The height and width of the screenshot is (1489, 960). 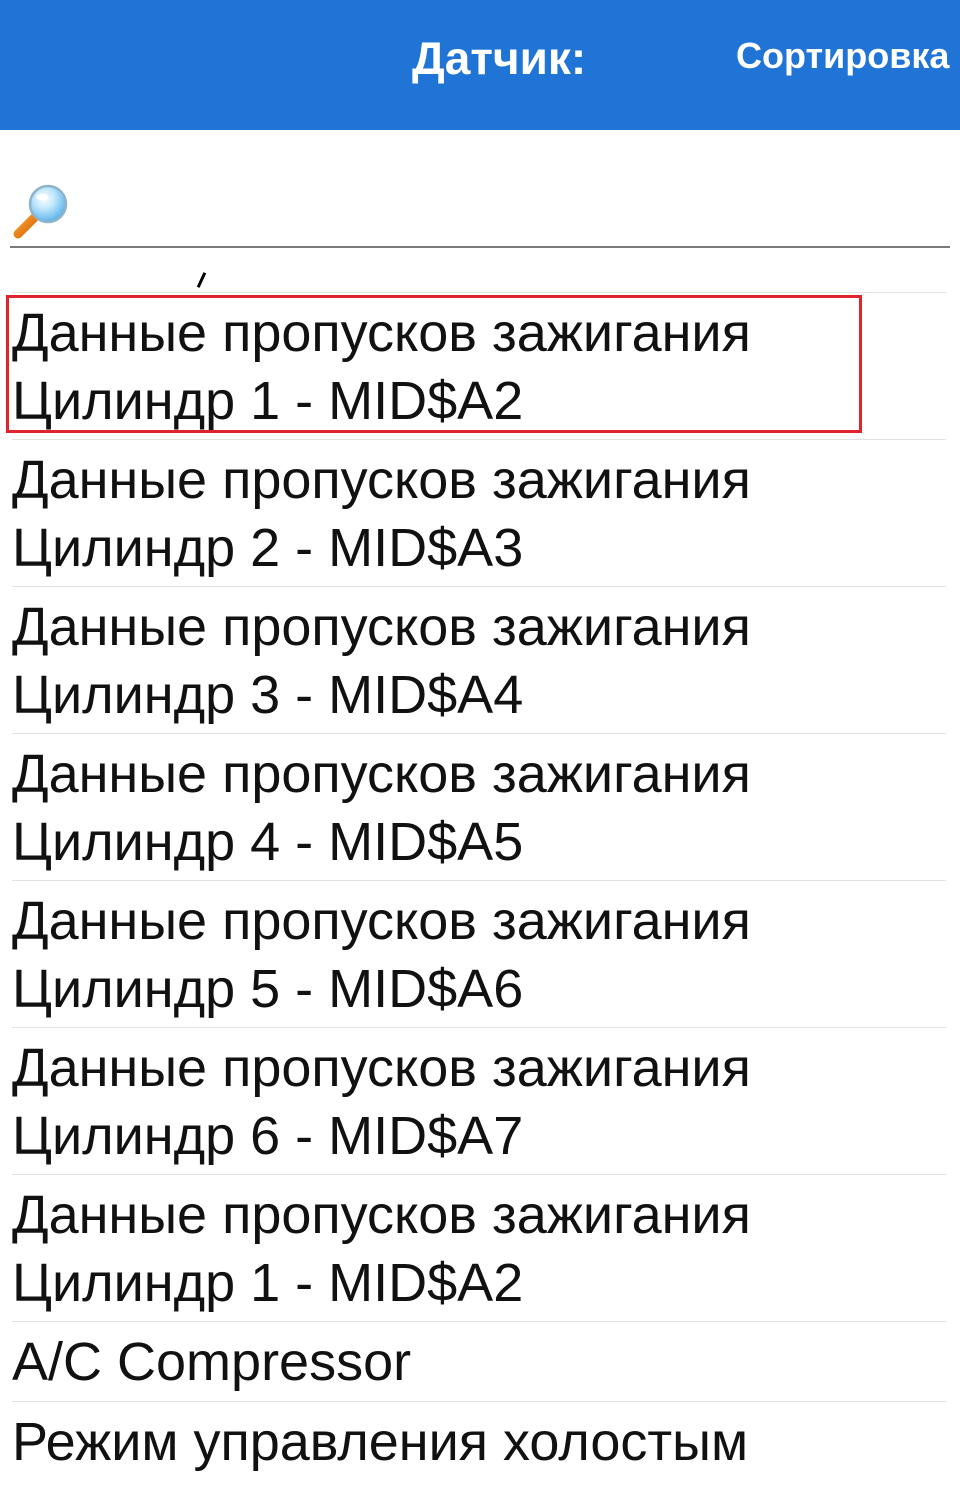 I want to click on list-item-subtitle: Цилиндр 5 - MID$A6, so click(x=268, y=989).